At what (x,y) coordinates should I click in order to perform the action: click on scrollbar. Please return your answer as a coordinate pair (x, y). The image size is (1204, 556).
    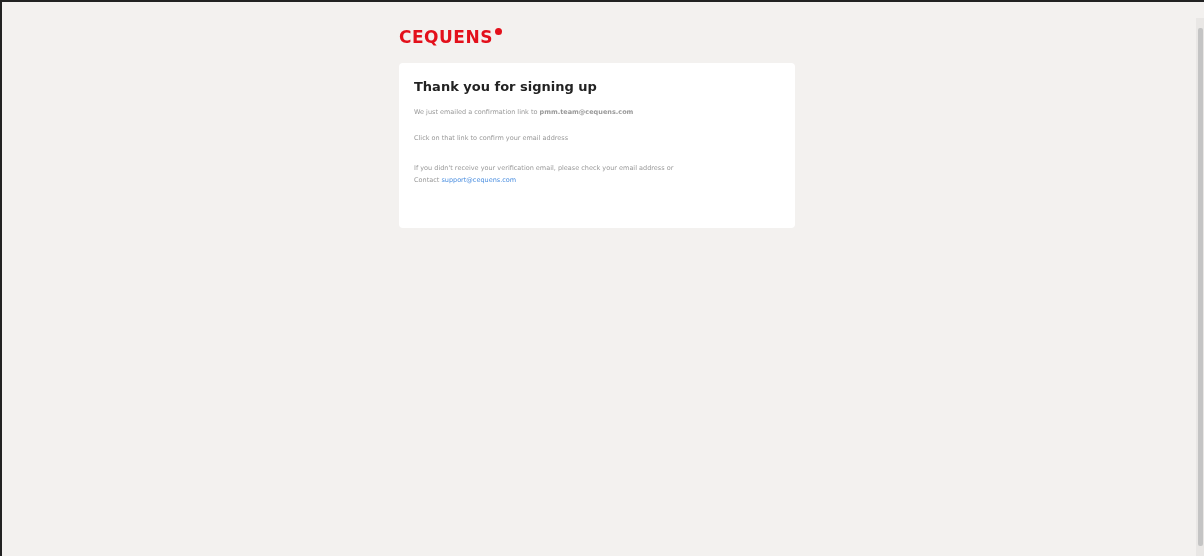
    Looking at the image, I should click on (1200, 287).